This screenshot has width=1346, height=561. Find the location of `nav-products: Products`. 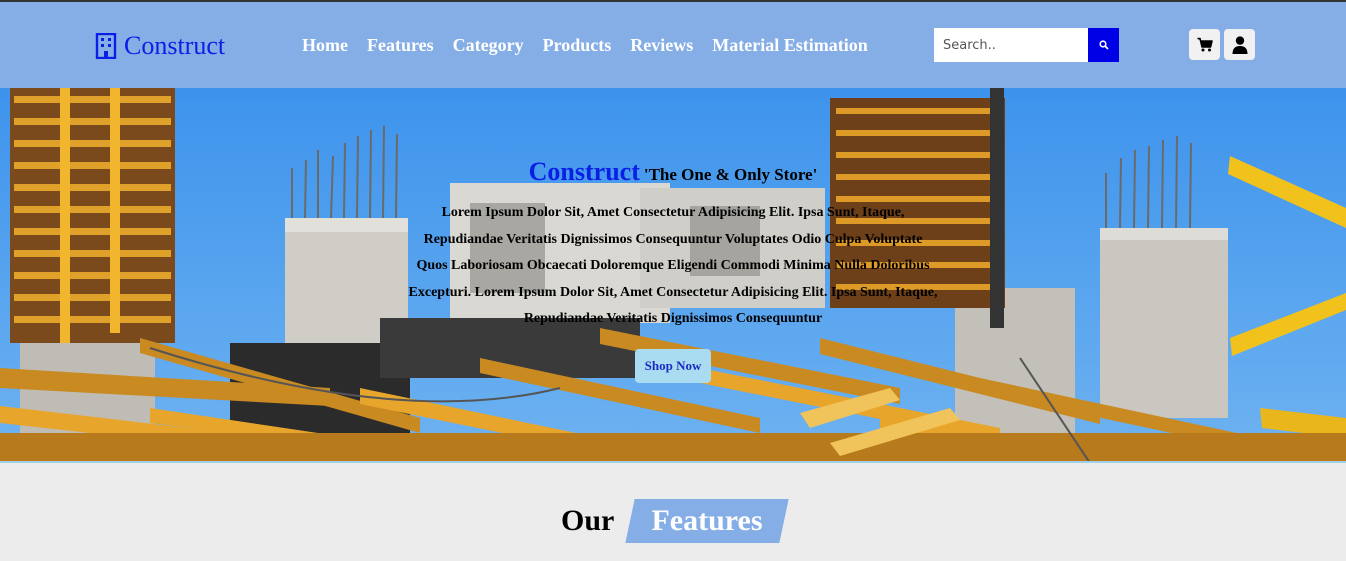

nav-products: Products is located at coordinates (577, 45).